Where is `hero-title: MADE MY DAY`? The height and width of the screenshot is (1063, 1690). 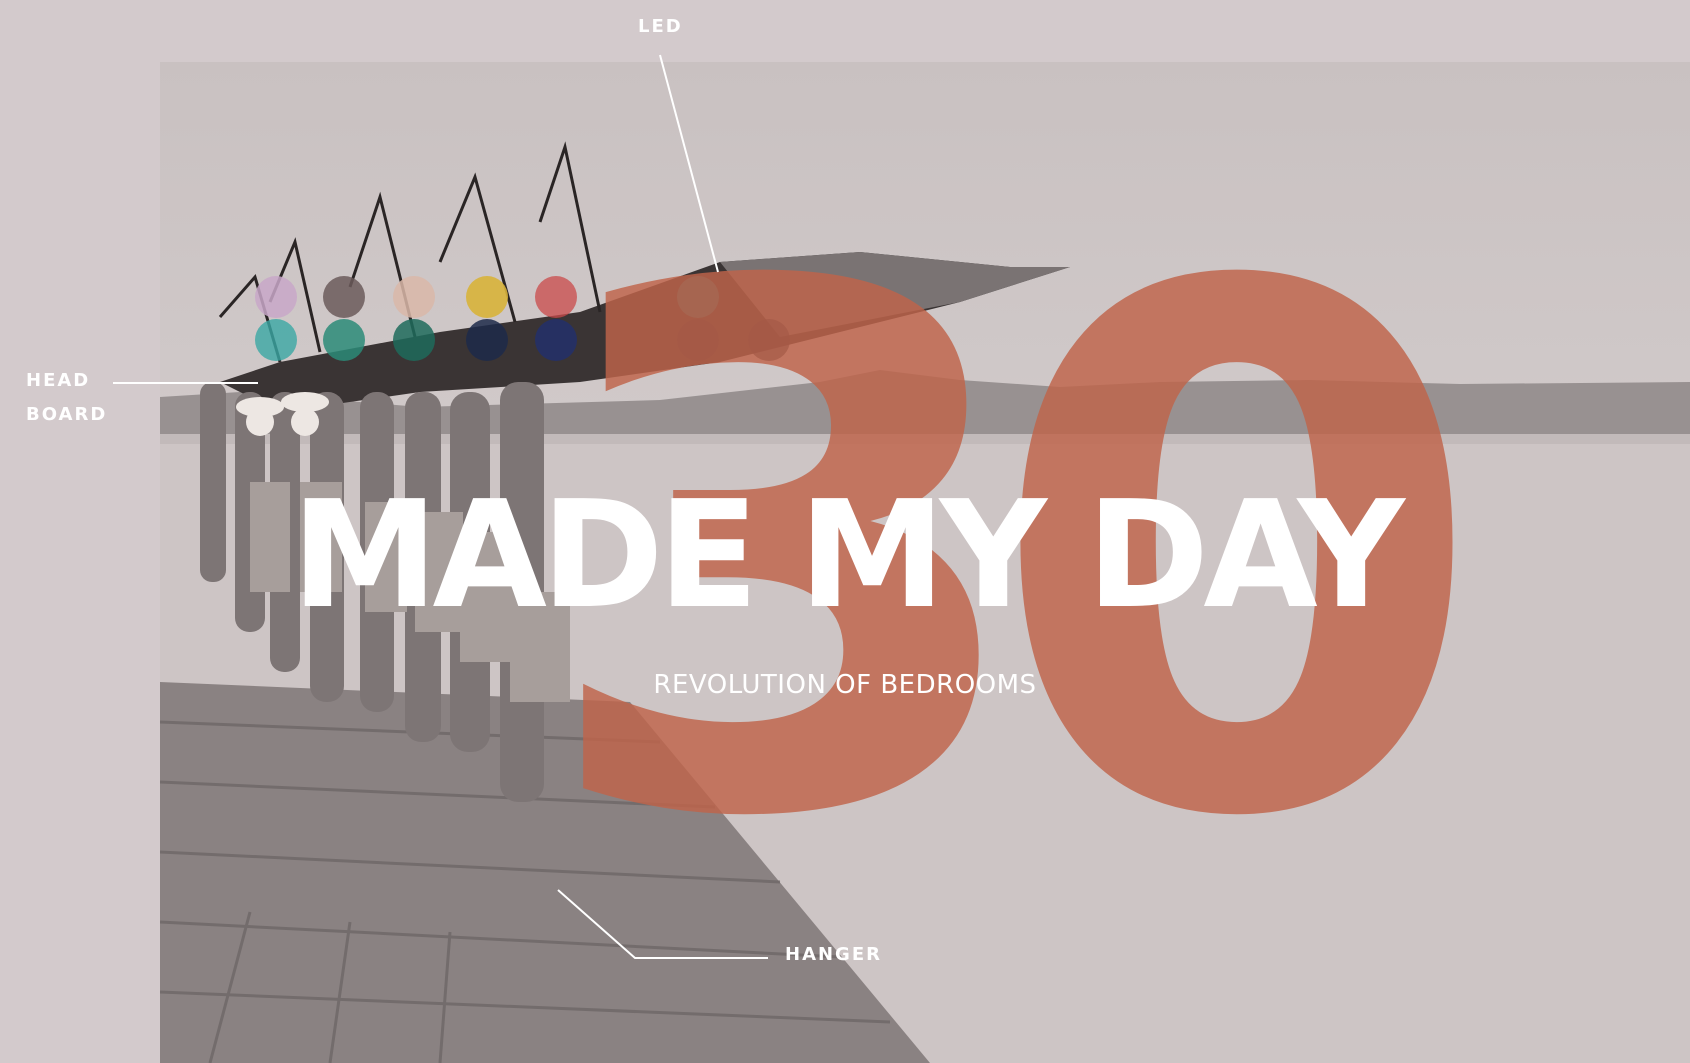 hero-title: MADE MY DAY is located at coordinates (848, 555).